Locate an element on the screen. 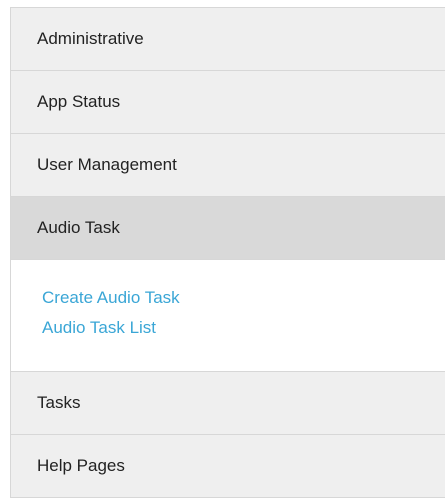  menu-item-help-pages: Help Pages is located at coordinates (228, 466).